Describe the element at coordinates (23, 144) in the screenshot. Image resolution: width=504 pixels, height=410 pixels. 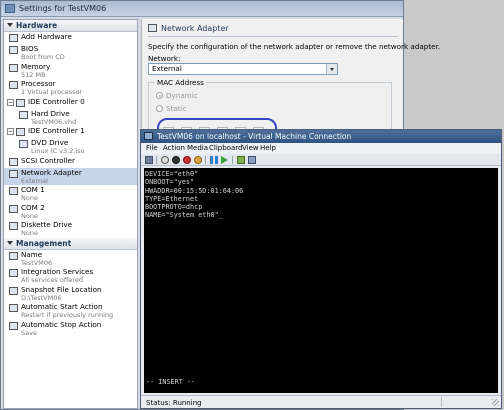
I see `dvd-drive-icon` at that location.